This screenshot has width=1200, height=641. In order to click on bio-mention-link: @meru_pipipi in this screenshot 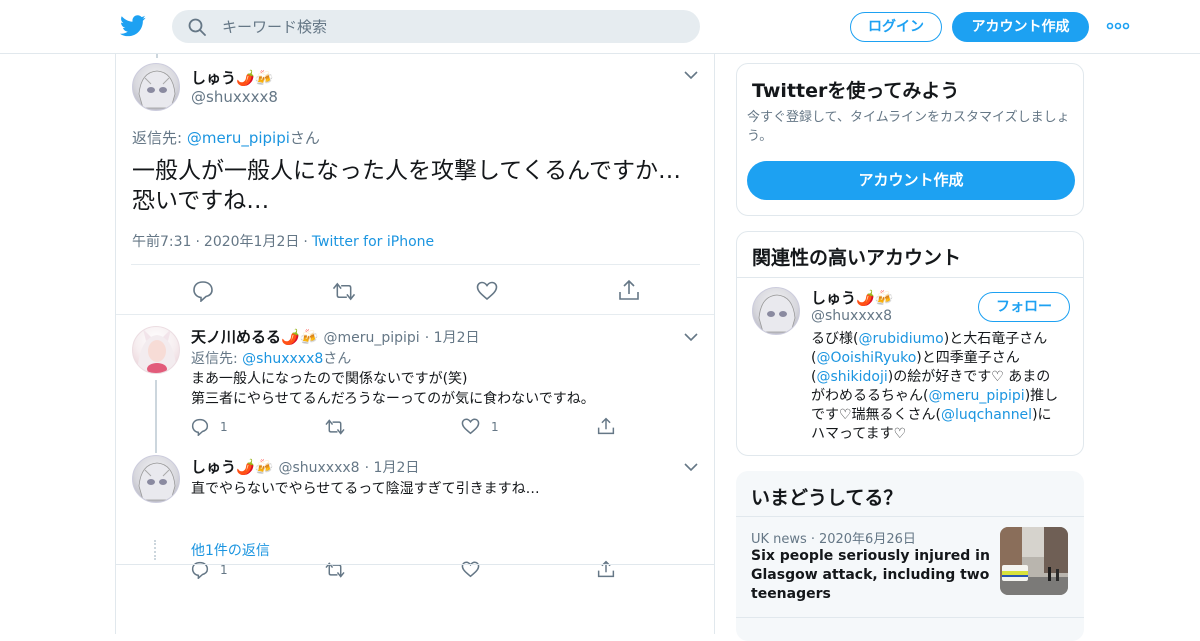, I will do `click(976, 396)`.